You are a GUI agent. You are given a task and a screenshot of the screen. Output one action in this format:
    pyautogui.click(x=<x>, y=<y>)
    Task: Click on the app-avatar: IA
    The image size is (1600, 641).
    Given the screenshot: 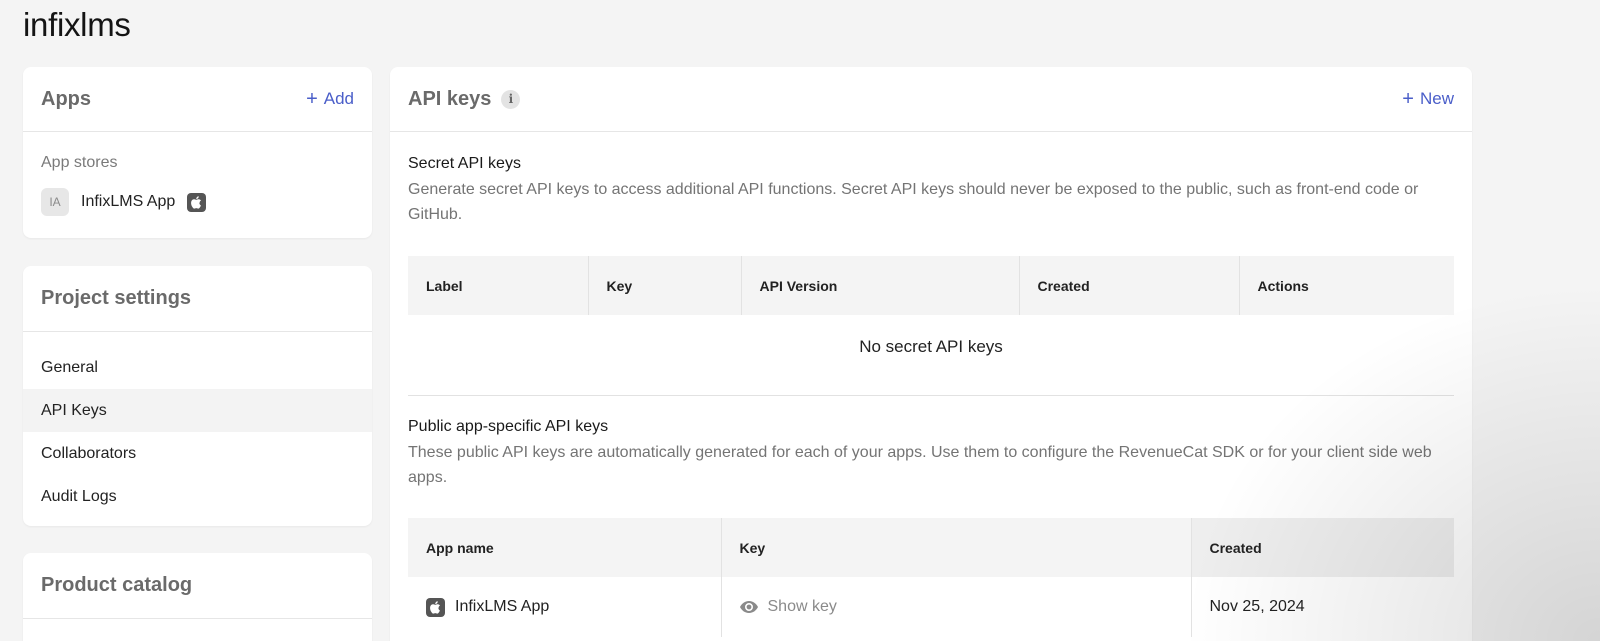 What is the action you would take?
    pyautogui.click(x=55, y=202)
    